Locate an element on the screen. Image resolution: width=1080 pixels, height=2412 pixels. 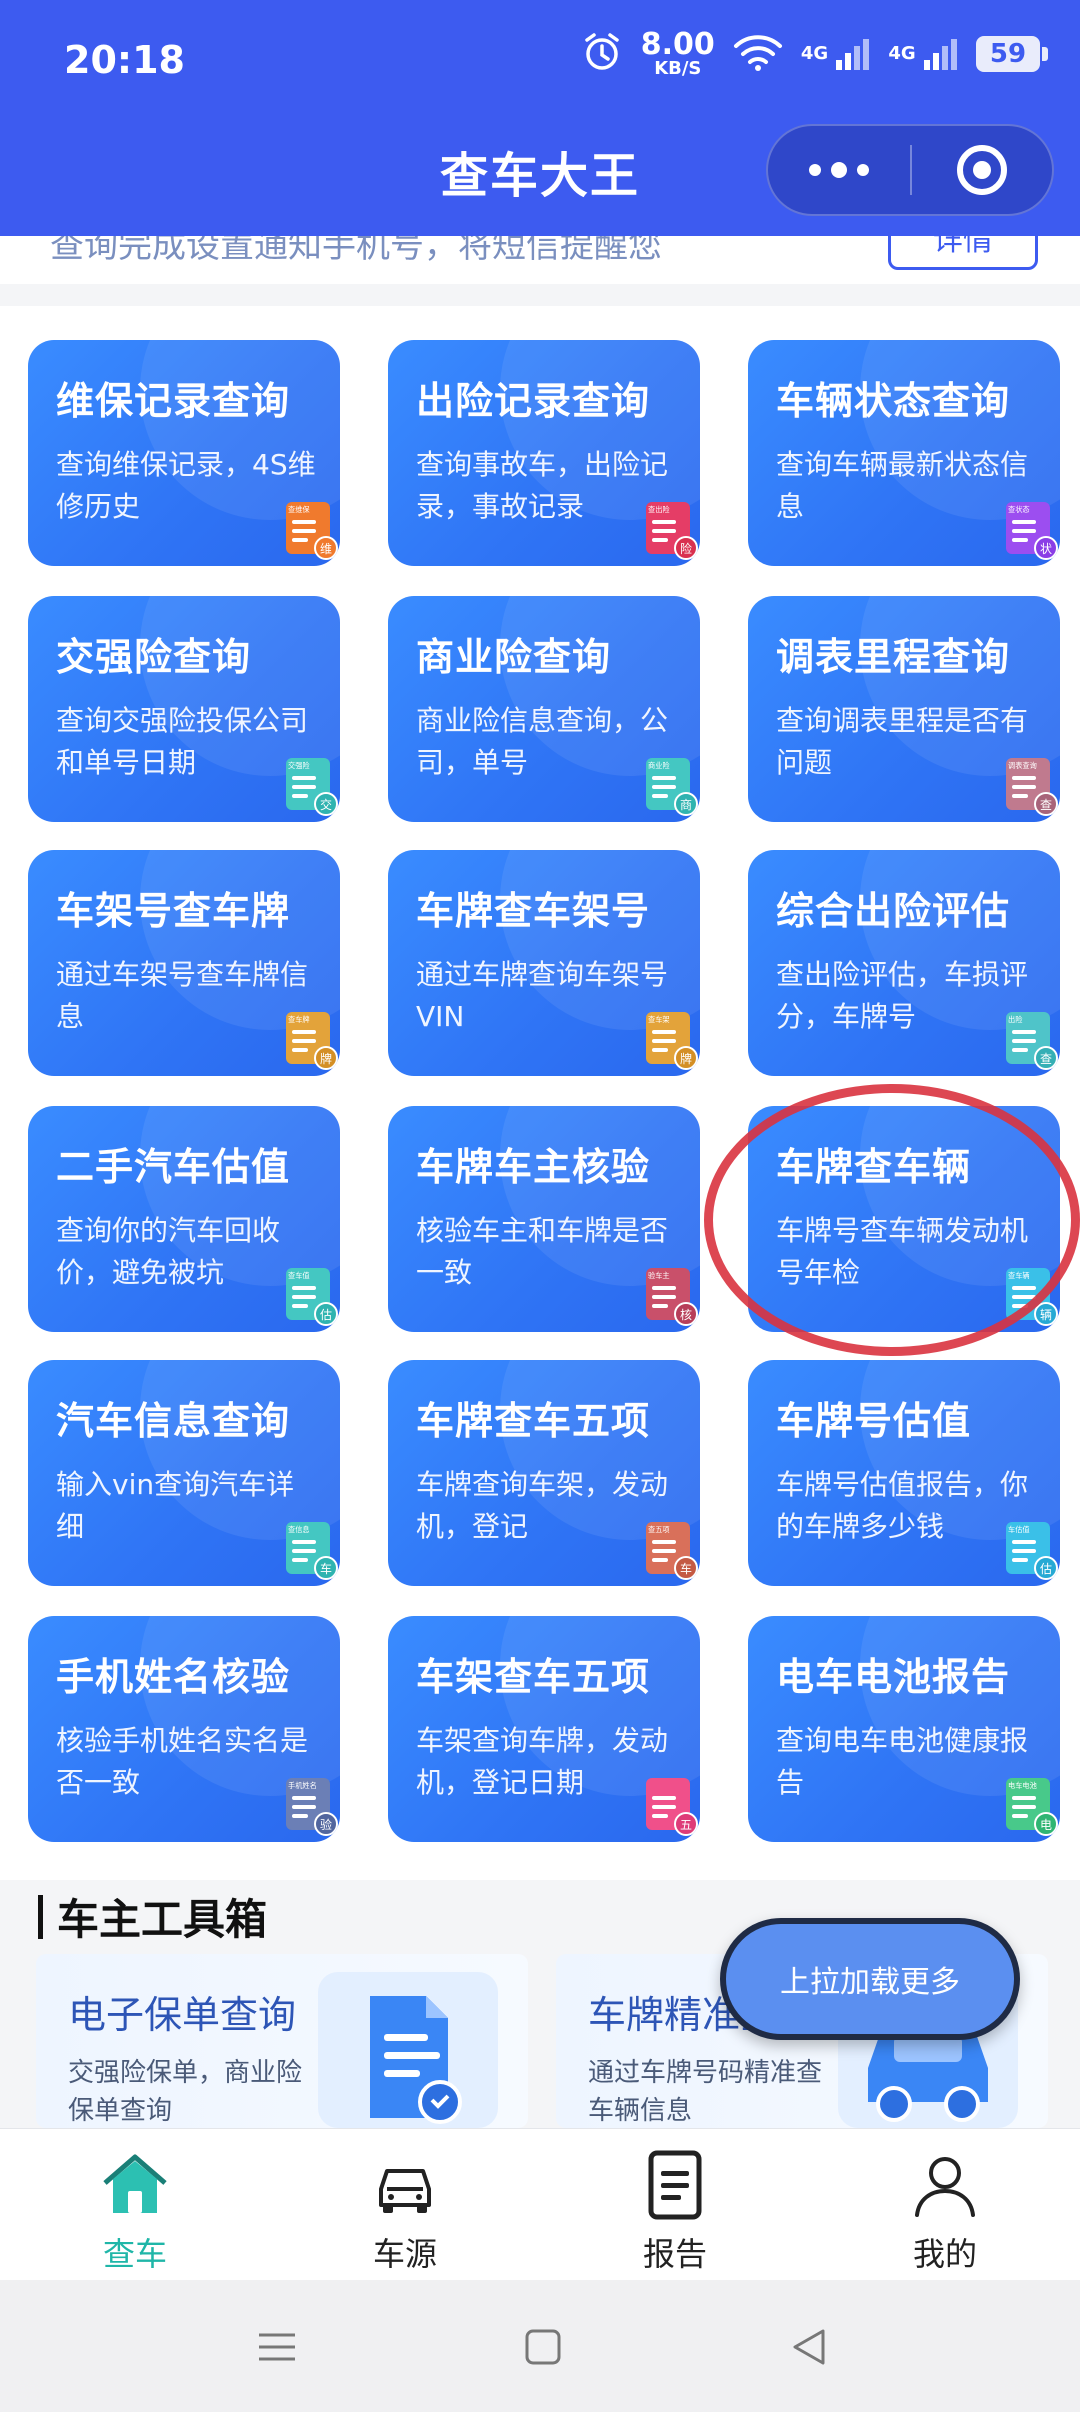
tab-report: 报告 is located at coordinates (675, 2204).